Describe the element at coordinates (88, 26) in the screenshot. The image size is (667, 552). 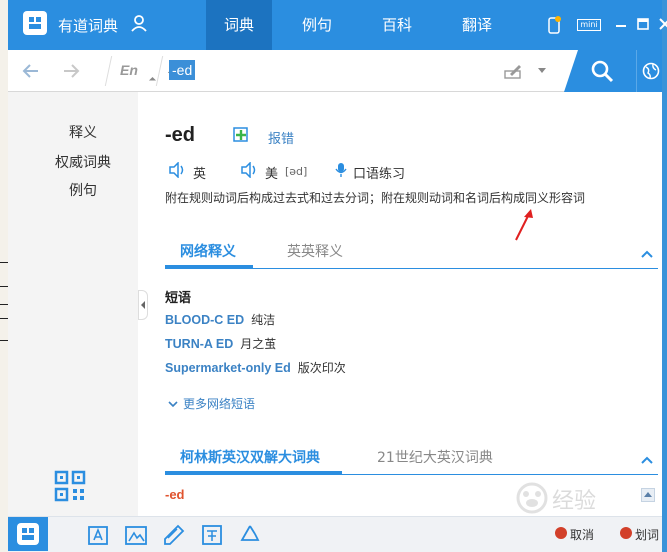
I see `app-title: 有道词典` at that location.